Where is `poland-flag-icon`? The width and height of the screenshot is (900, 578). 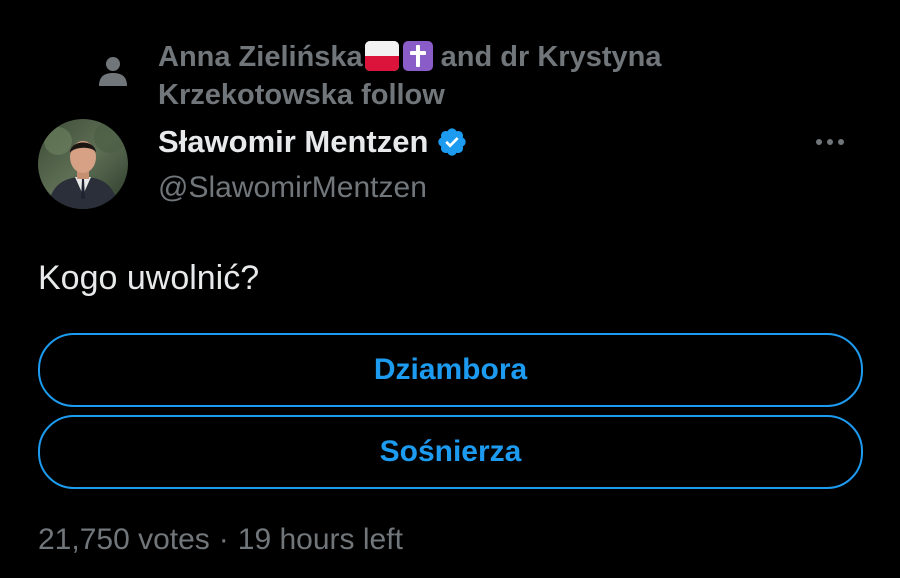 poland-flag-icon is located at coordinates (381, 56).